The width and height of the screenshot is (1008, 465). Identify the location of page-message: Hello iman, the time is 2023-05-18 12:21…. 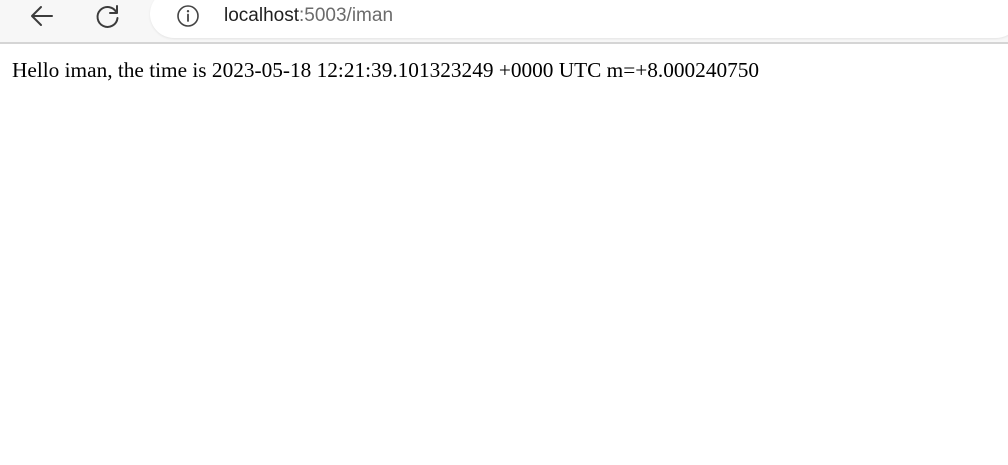
(386, 70).